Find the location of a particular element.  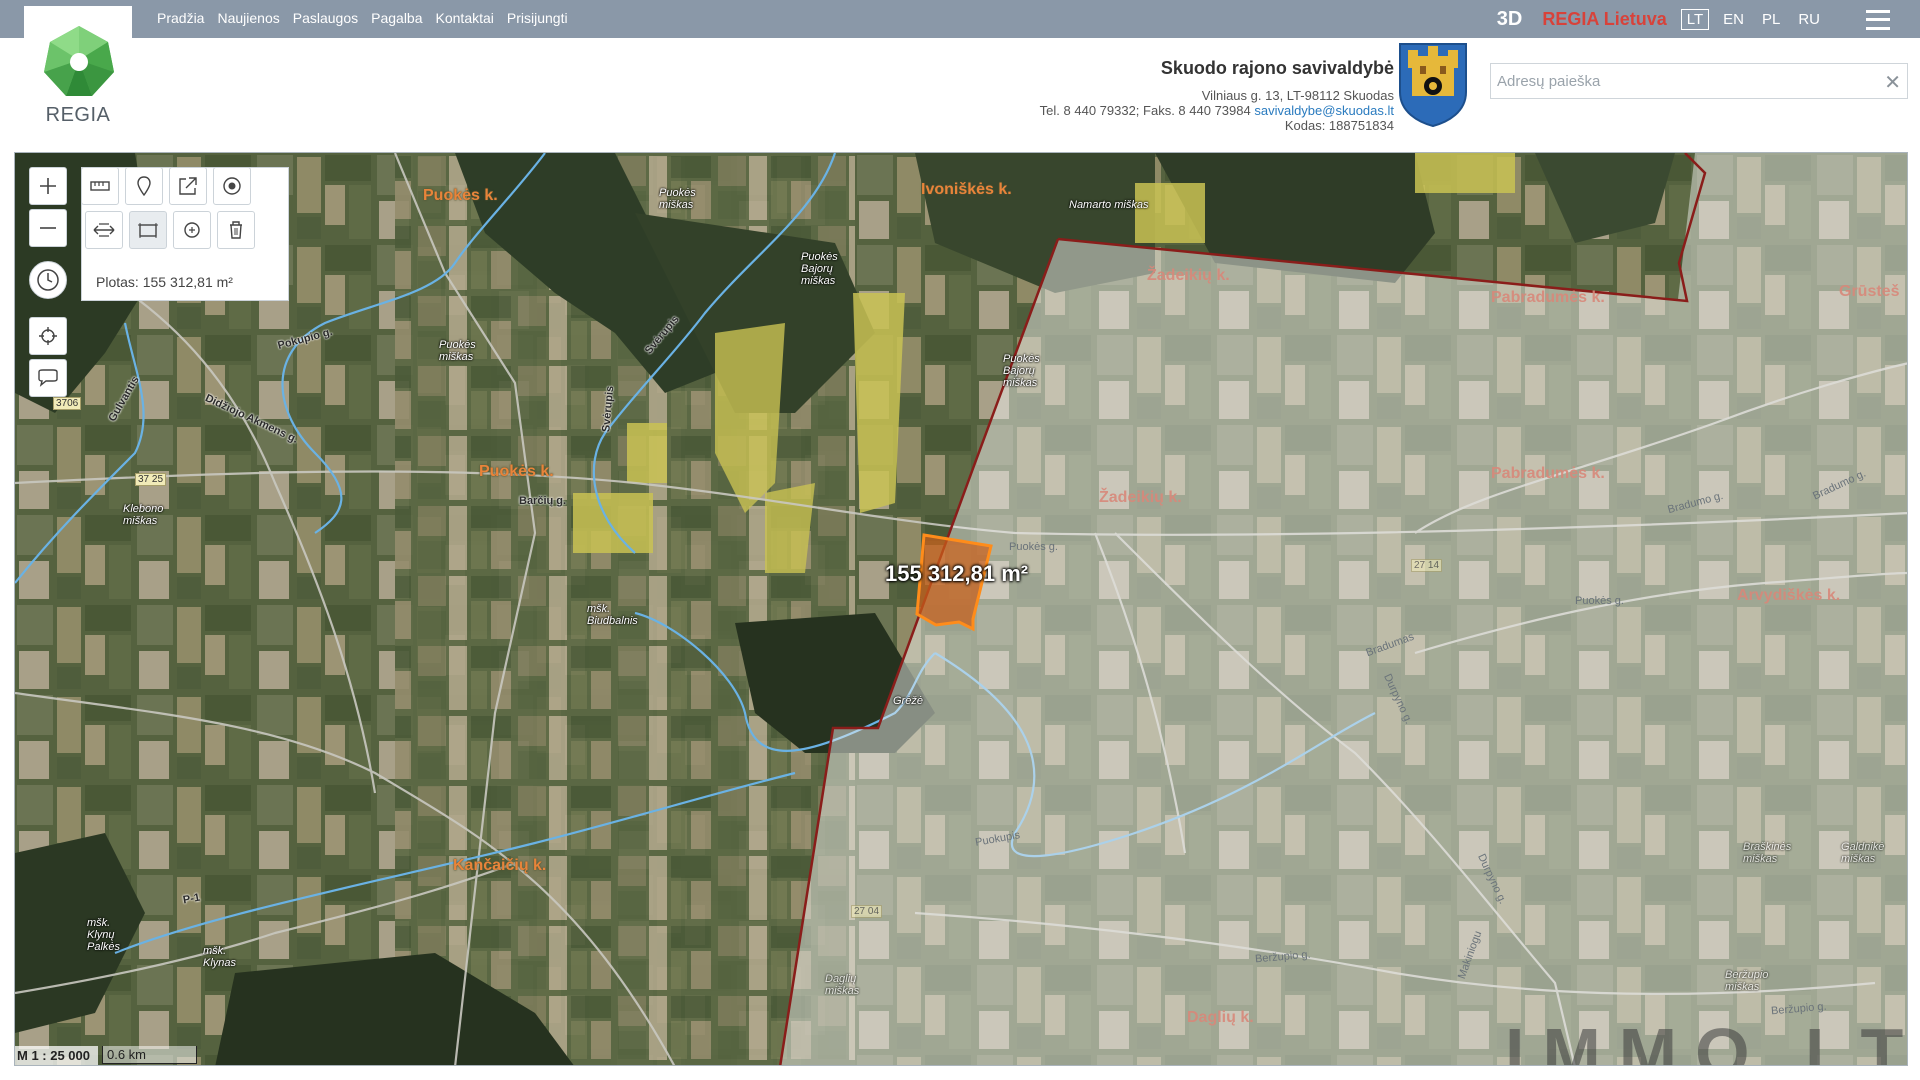

speech-bubble-icon is located at coordinates (48, 378).